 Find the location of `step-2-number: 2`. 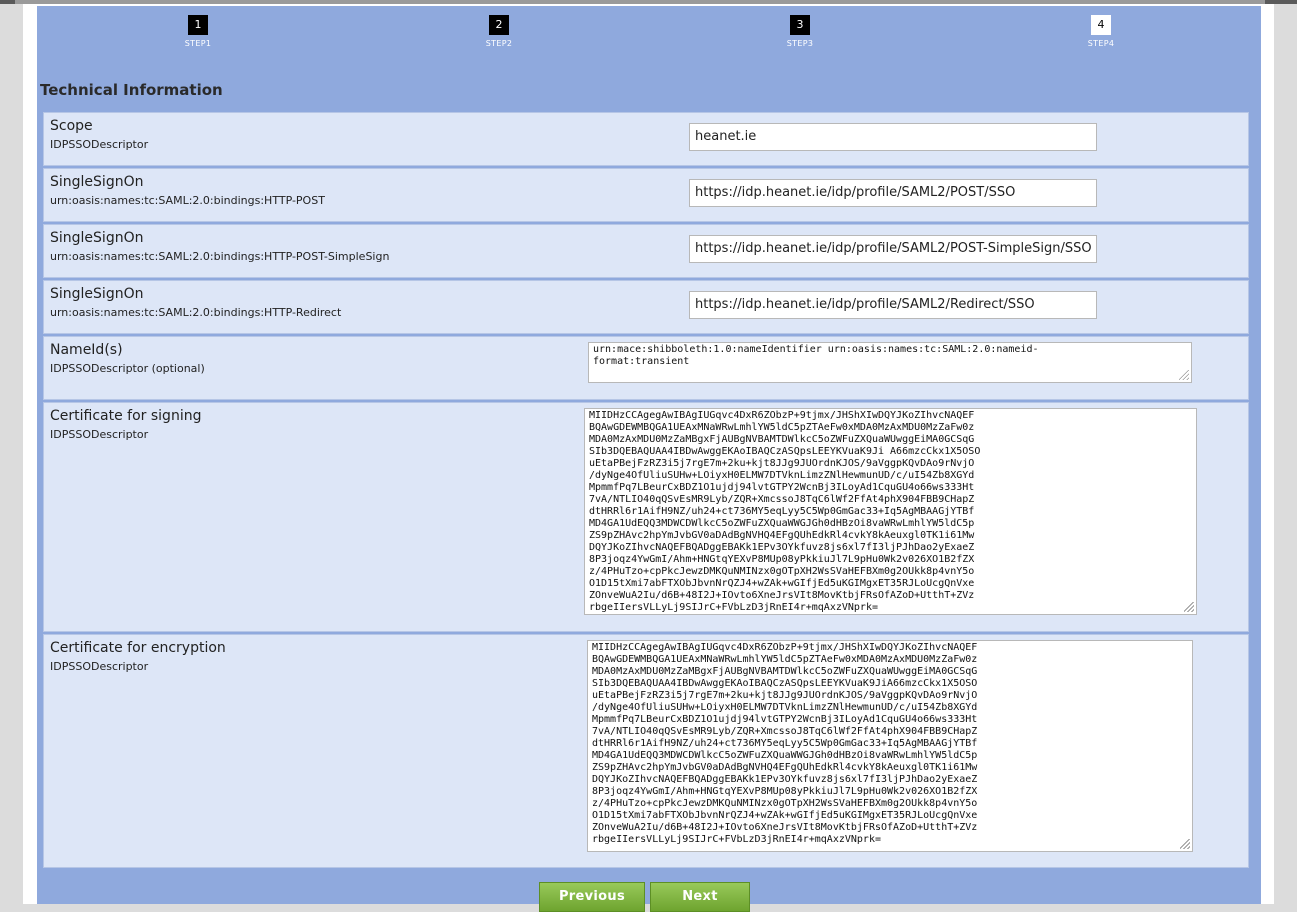

step-2-number: 2 is located at coordinates (499, 25).